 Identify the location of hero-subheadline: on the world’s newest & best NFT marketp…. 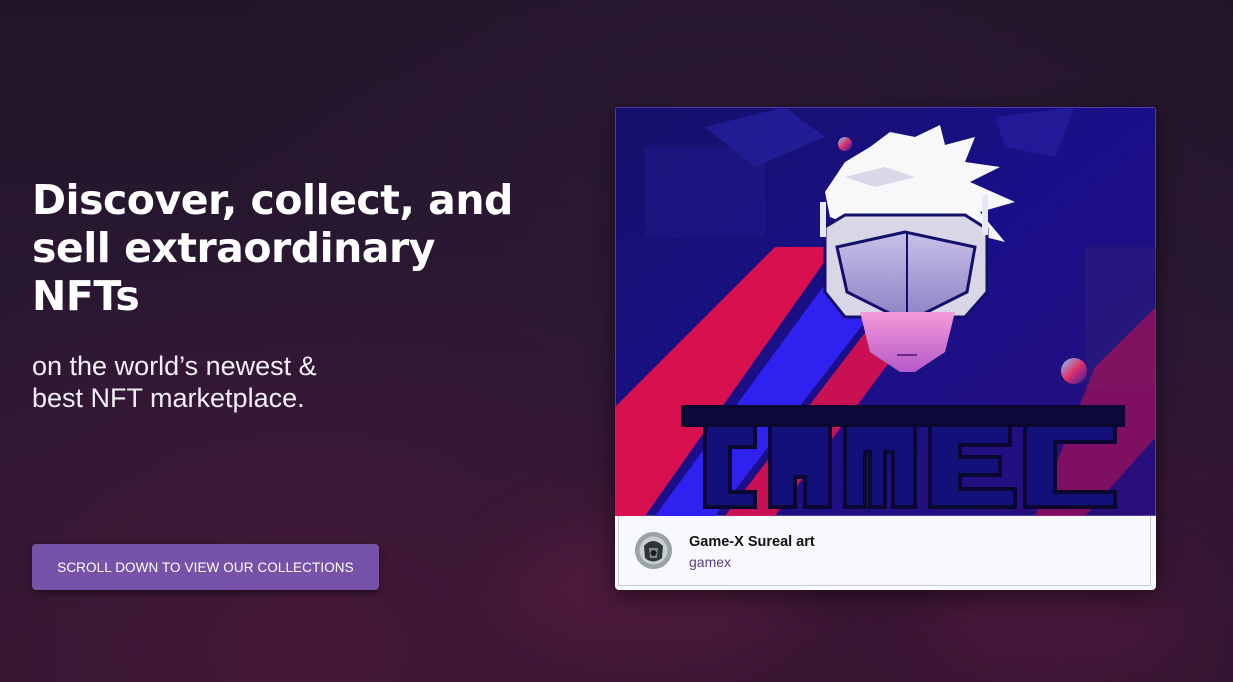
(174, 382).